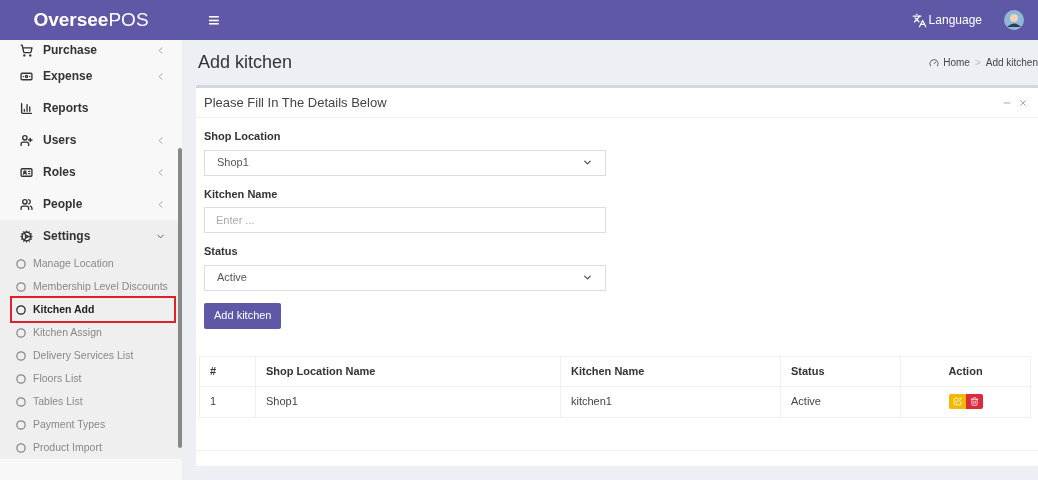 The width and height of the screenshot is (1038, 480). I want to click on column-header: Shop Location Name, so click(321, 370).